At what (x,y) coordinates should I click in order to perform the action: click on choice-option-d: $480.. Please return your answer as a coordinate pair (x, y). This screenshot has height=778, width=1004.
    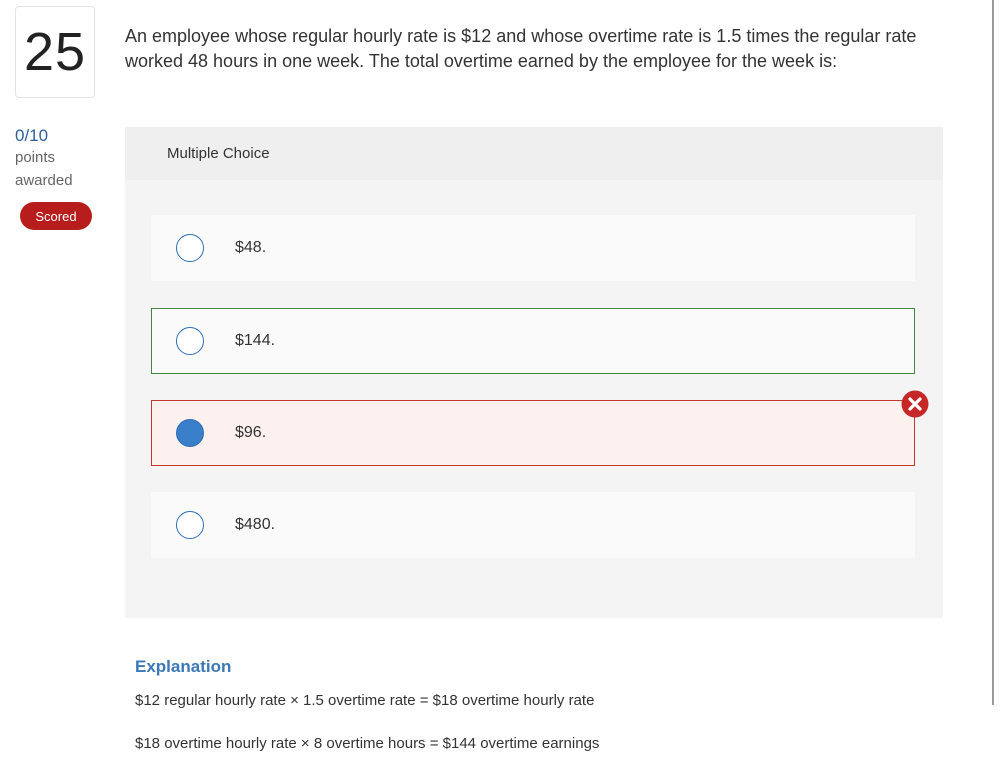
    Looking at the image, I should click on (533, 525).